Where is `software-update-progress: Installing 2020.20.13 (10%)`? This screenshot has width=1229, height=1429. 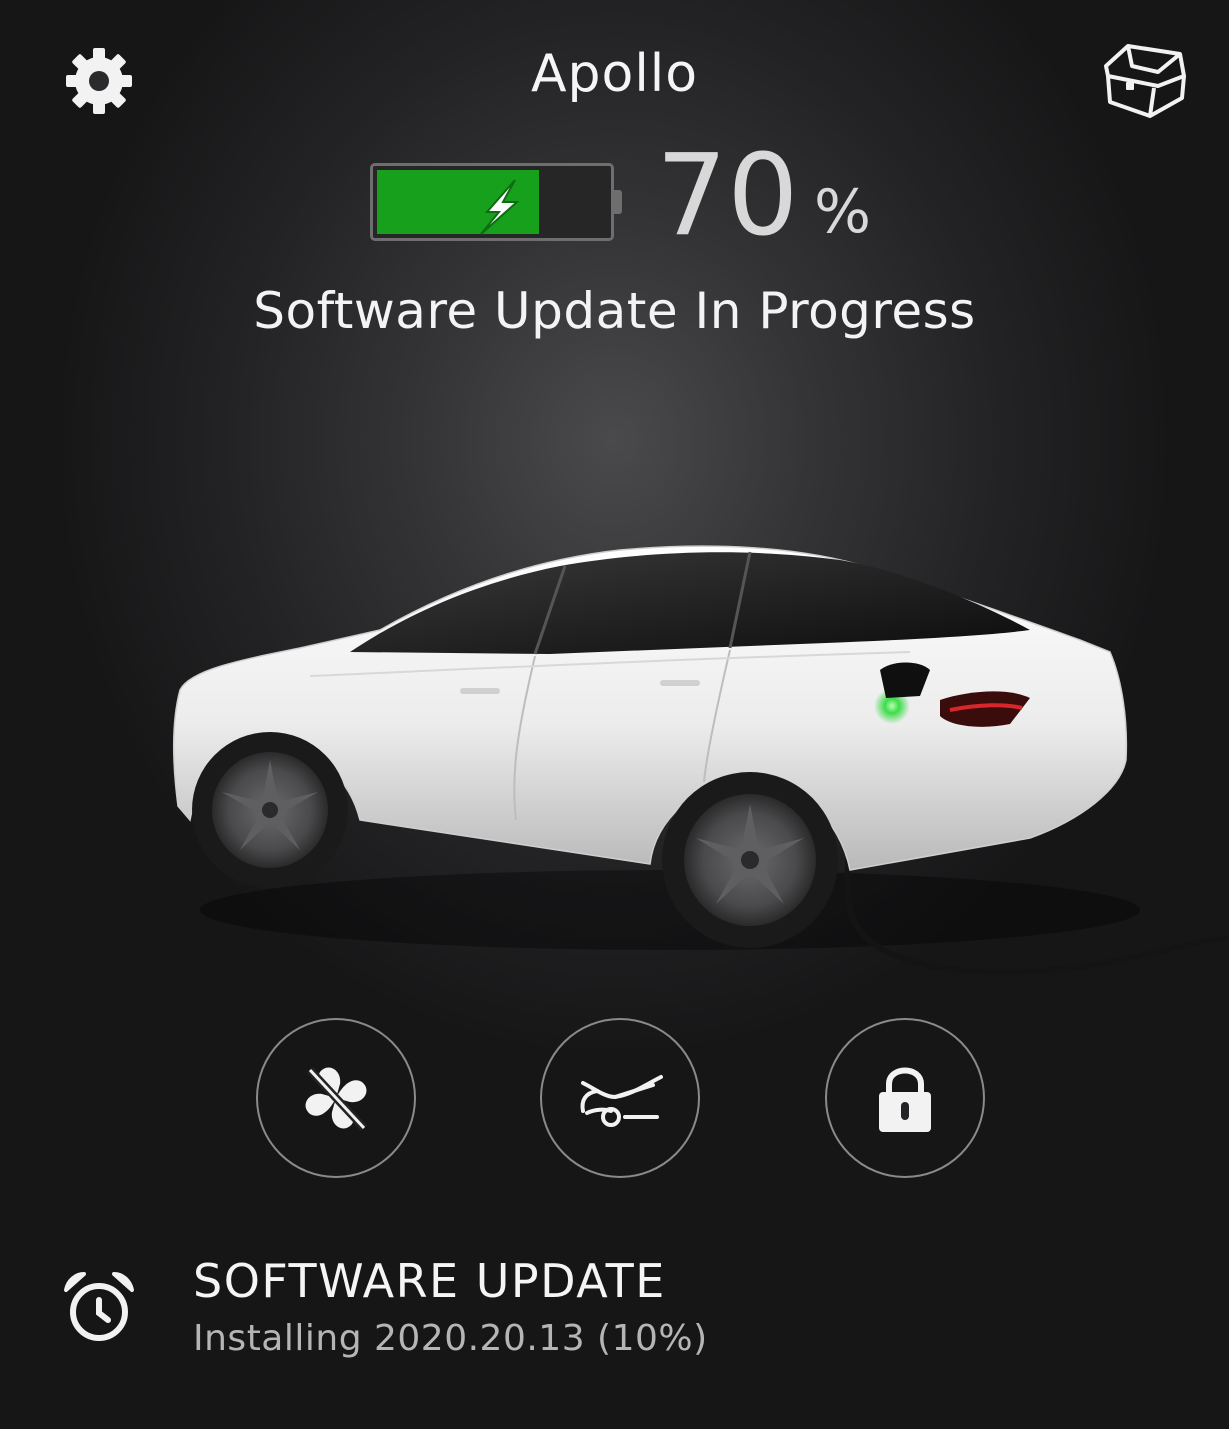 software-update-progress: Installing 2020.20.13 (10%) is located at coordinates (450, 1338).